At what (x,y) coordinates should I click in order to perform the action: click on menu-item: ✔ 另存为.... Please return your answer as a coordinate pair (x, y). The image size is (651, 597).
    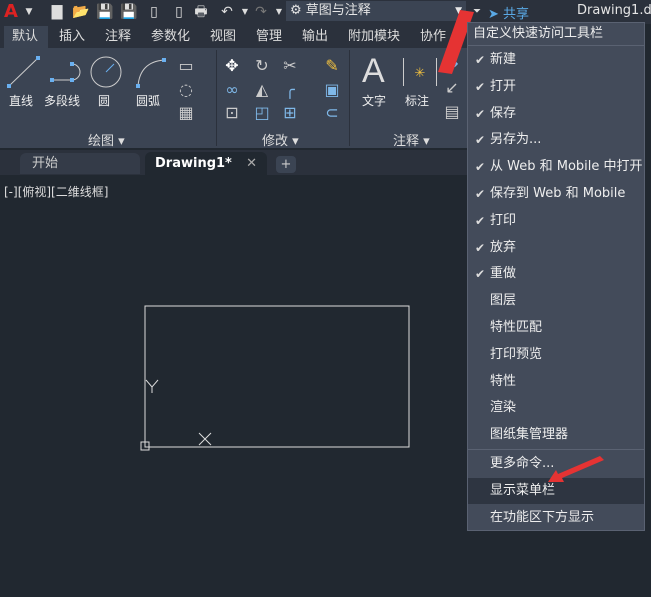
    Looking at the image, I should click on (556, 140).